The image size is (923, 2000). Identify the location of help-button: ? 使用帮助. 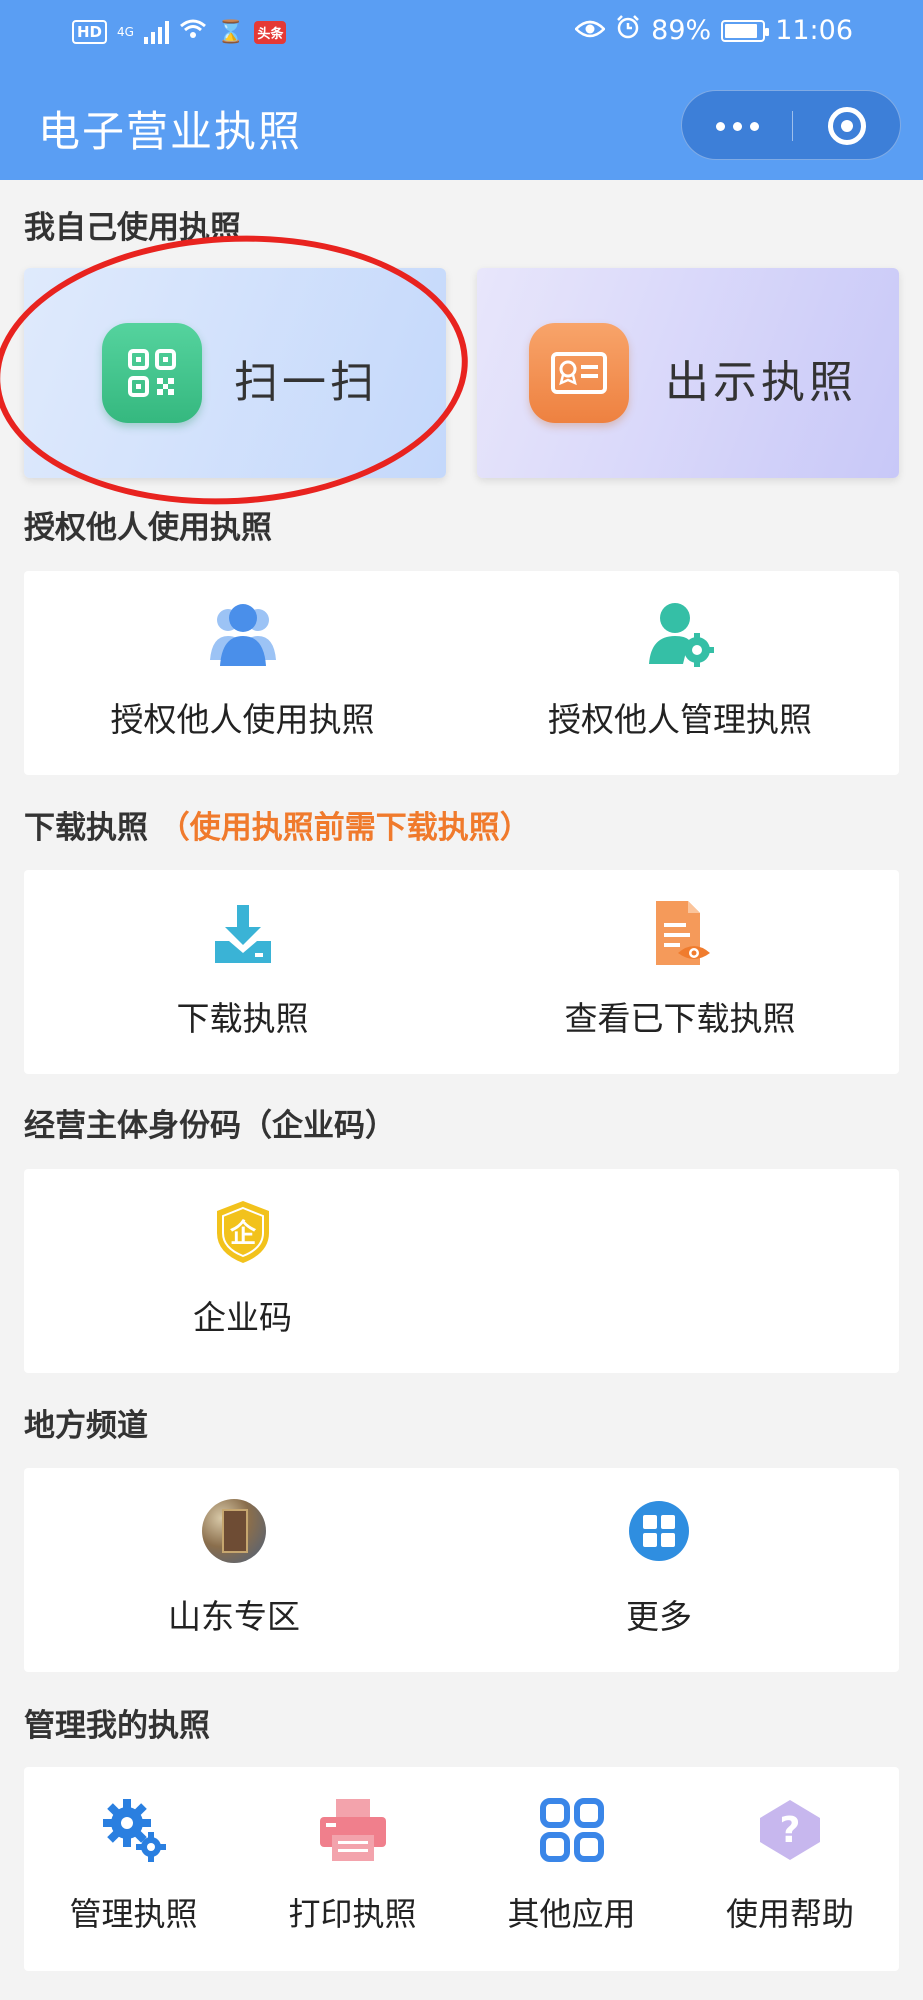
(790, 1869).